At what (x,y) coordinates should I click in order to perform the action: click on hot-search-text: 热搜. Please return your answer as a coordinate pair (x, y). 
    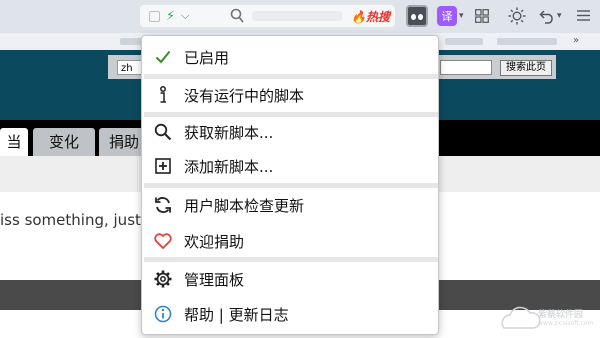
    Looking at the image, I should click on (377, 17).